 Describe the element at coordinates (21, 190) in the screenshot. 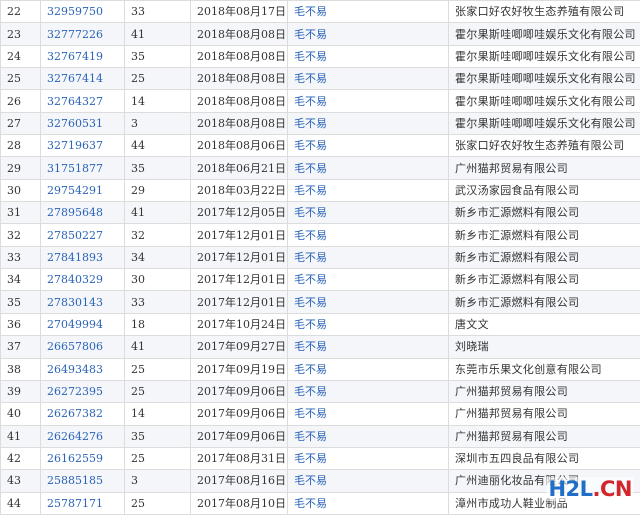

I see `row-index: 30` at that location.